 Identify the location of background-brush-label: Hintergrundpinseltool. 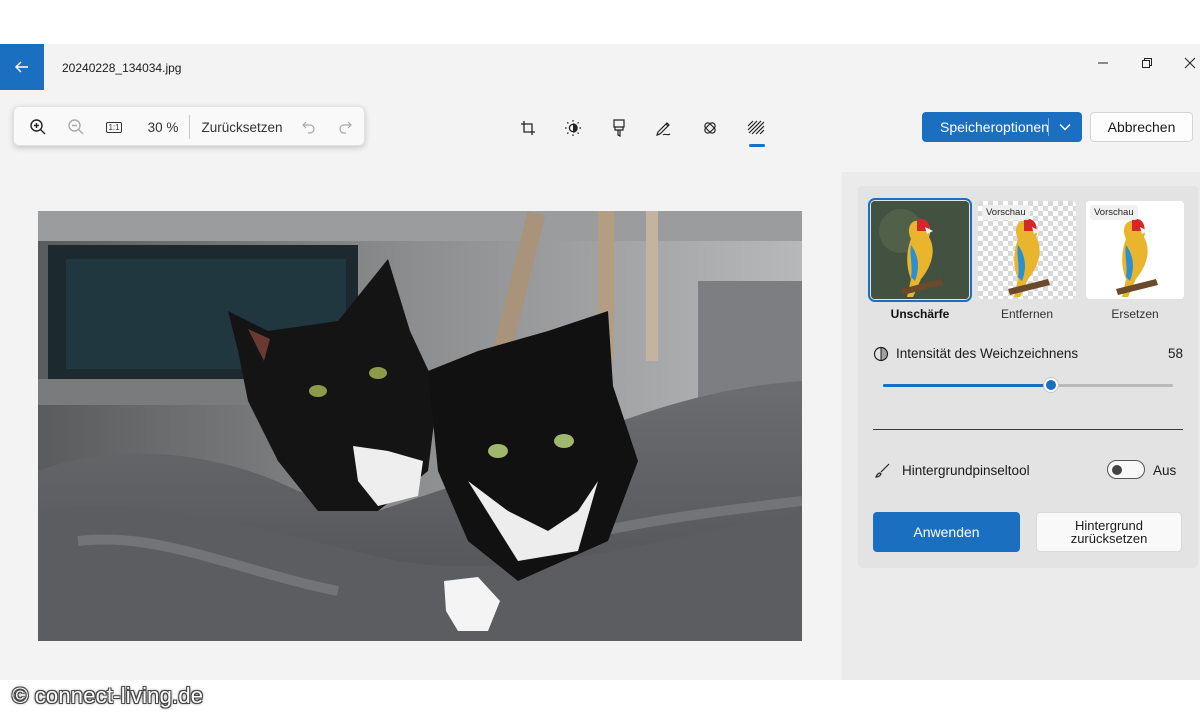
(966, 470).